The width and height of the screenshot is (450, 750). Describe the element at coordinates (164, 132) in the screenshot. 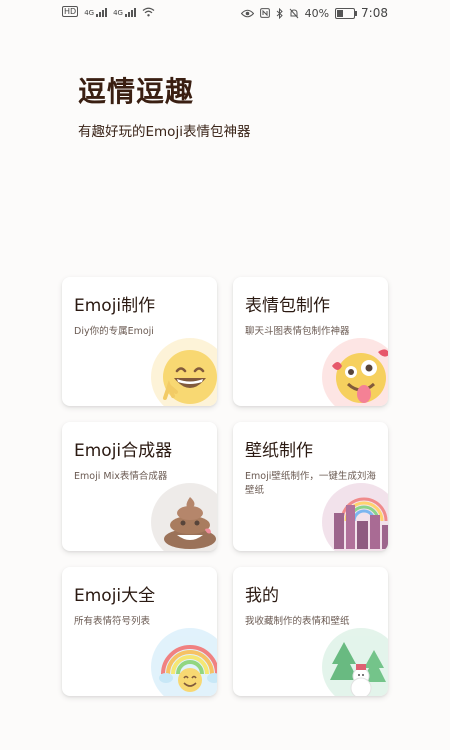

I see `app-subtitle: 有趣好玩的Emoji表情包神器` at that location.